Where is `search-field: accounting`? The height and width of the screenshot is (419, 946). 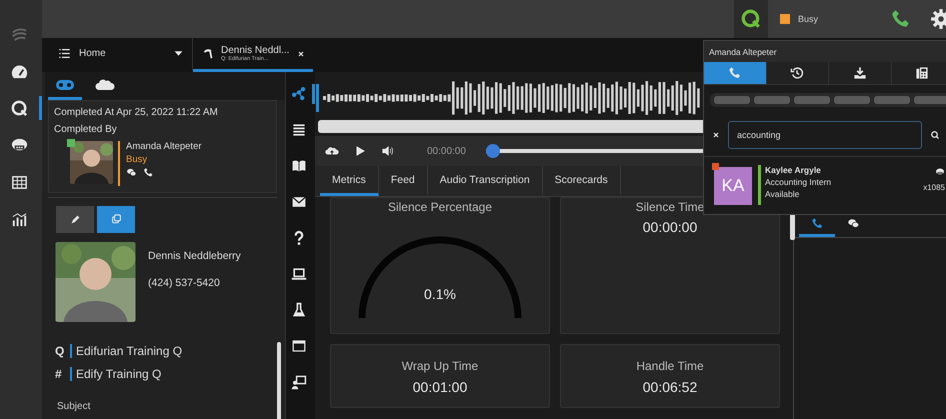 search-field: accounting is located at coordinates (825, 135).